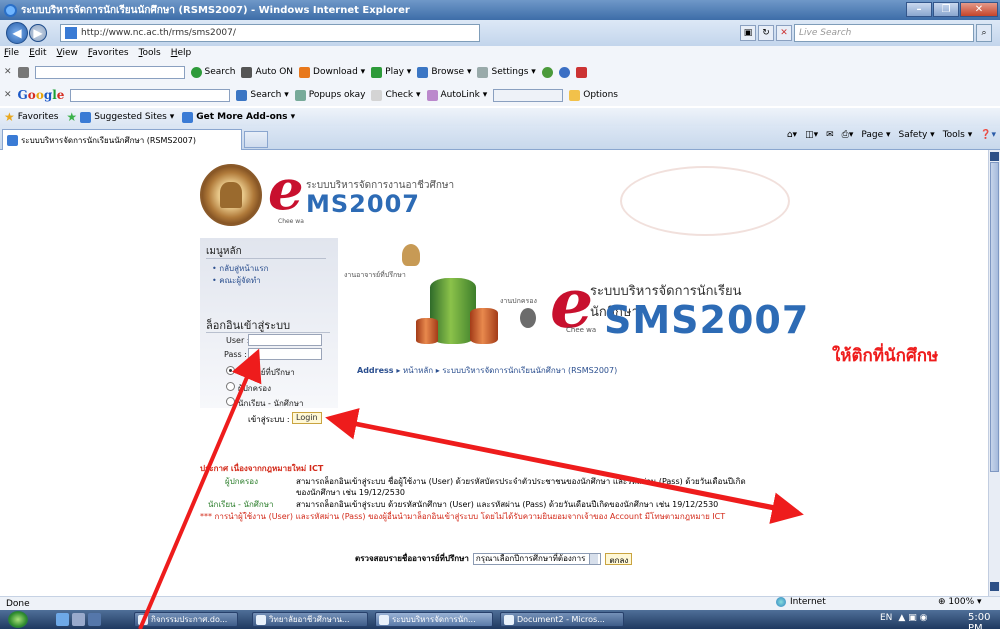  I want to click on staff-caption: งานอาจารย์ที่ปรึกษา, so click(375, 275).